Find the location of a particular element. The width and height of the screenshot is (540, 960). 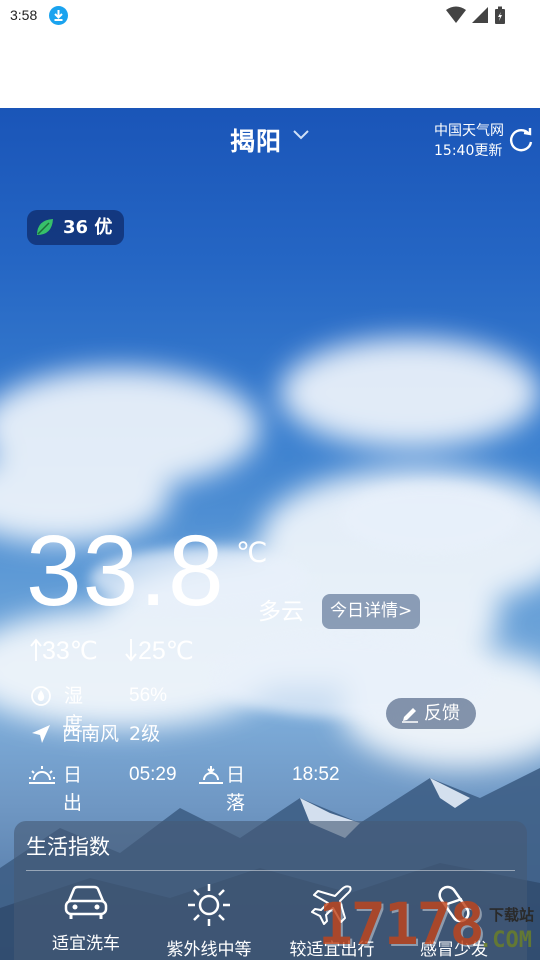

sunset-icon is located at coordinates (211, 775).